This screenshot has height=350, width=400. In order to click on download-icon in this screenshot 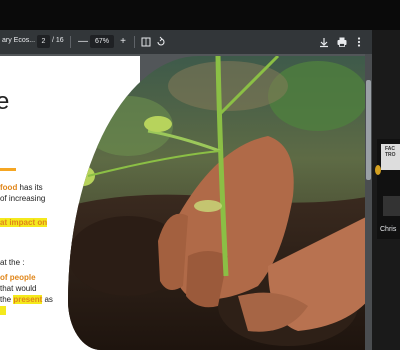, I will do `click(324, 42)`.